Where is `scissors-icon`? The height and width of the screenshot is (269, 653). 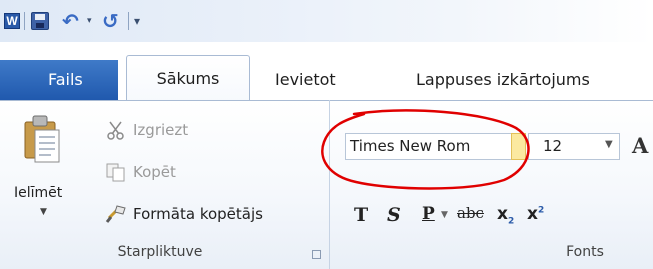 scissors-icon is located at coordinates (115, 130).